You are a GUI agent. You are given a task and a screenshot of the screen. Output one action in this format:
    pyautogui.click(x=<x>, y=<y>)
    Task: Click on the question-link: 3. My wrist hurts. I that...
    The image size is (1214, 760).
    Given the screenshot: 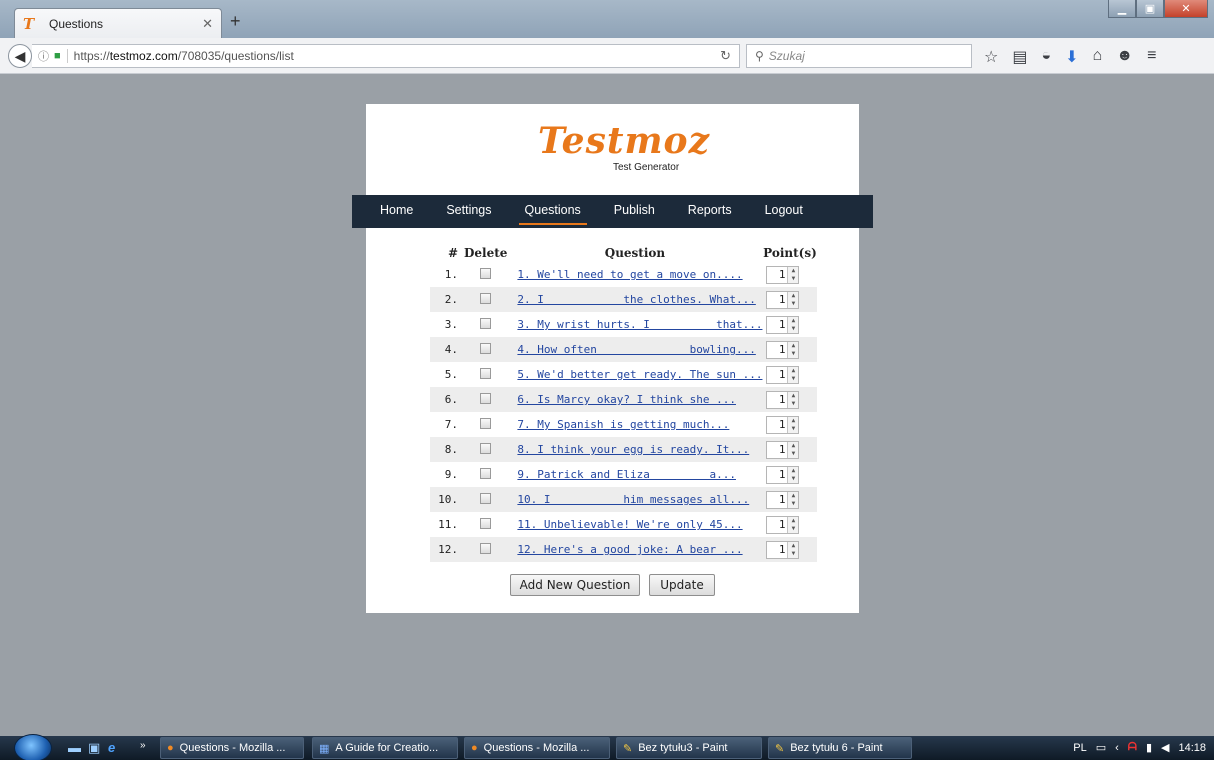 What is the action you would take?
    pyautogui.click(x=639, y=324)
    